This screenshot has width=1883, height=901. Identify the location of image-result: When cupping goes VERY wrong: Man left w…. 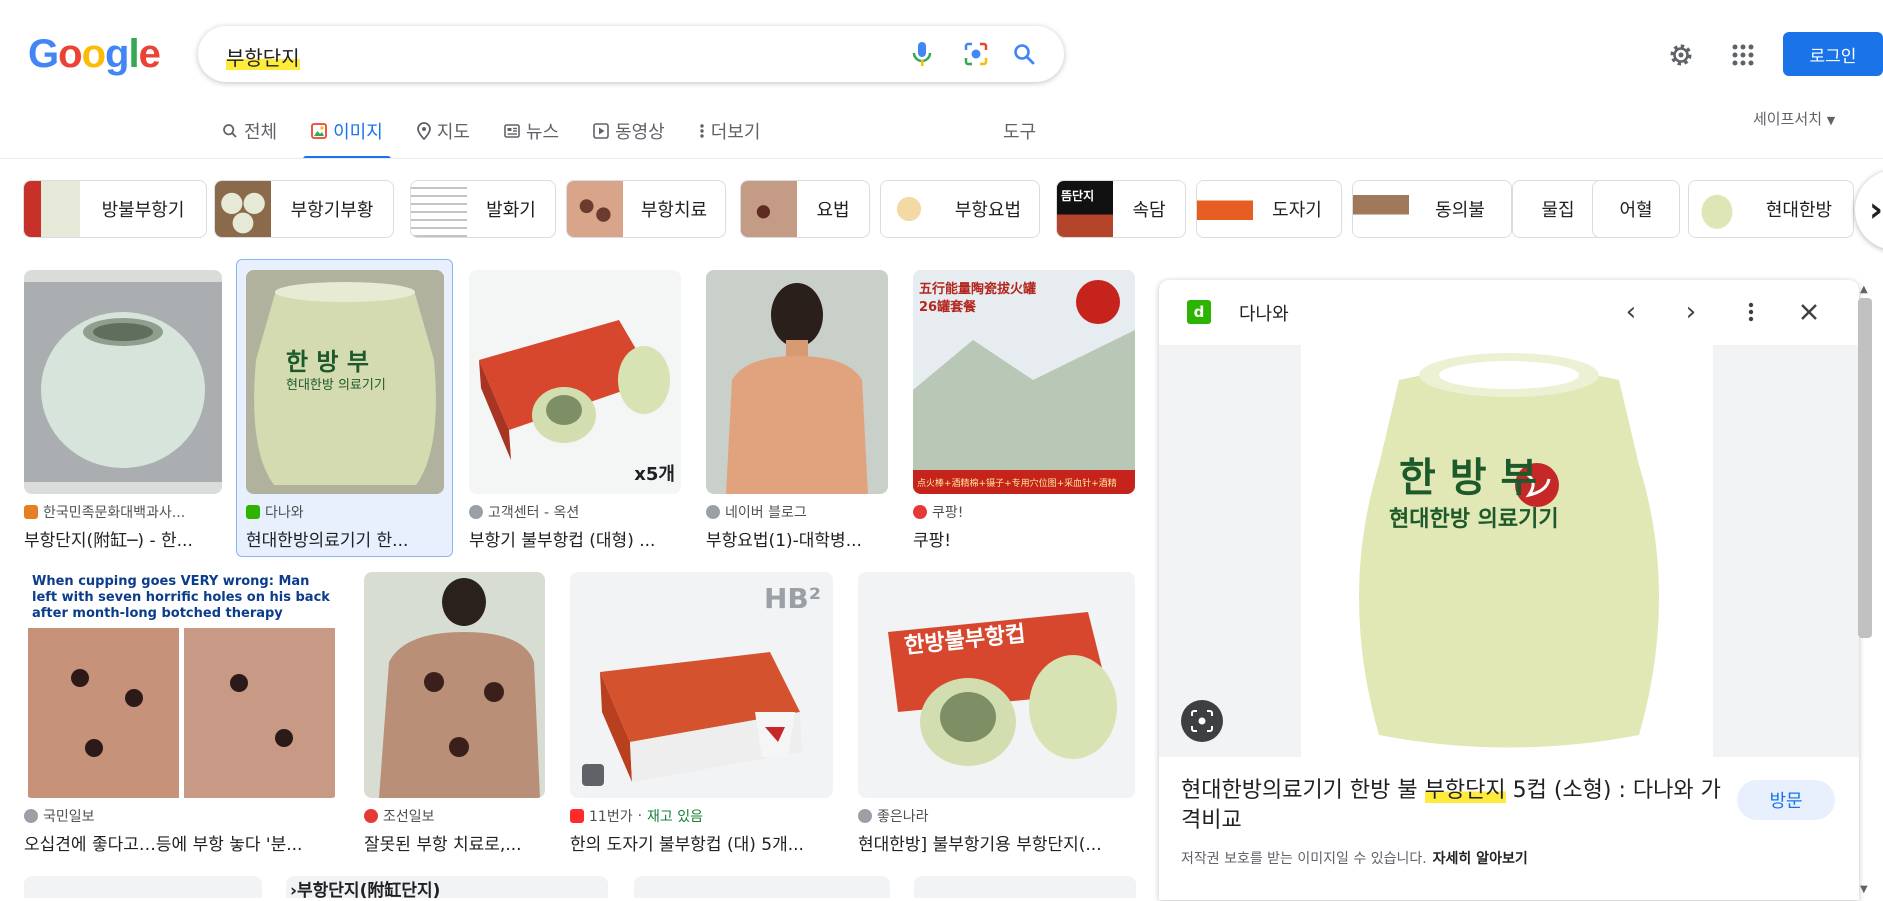
(181, 713).